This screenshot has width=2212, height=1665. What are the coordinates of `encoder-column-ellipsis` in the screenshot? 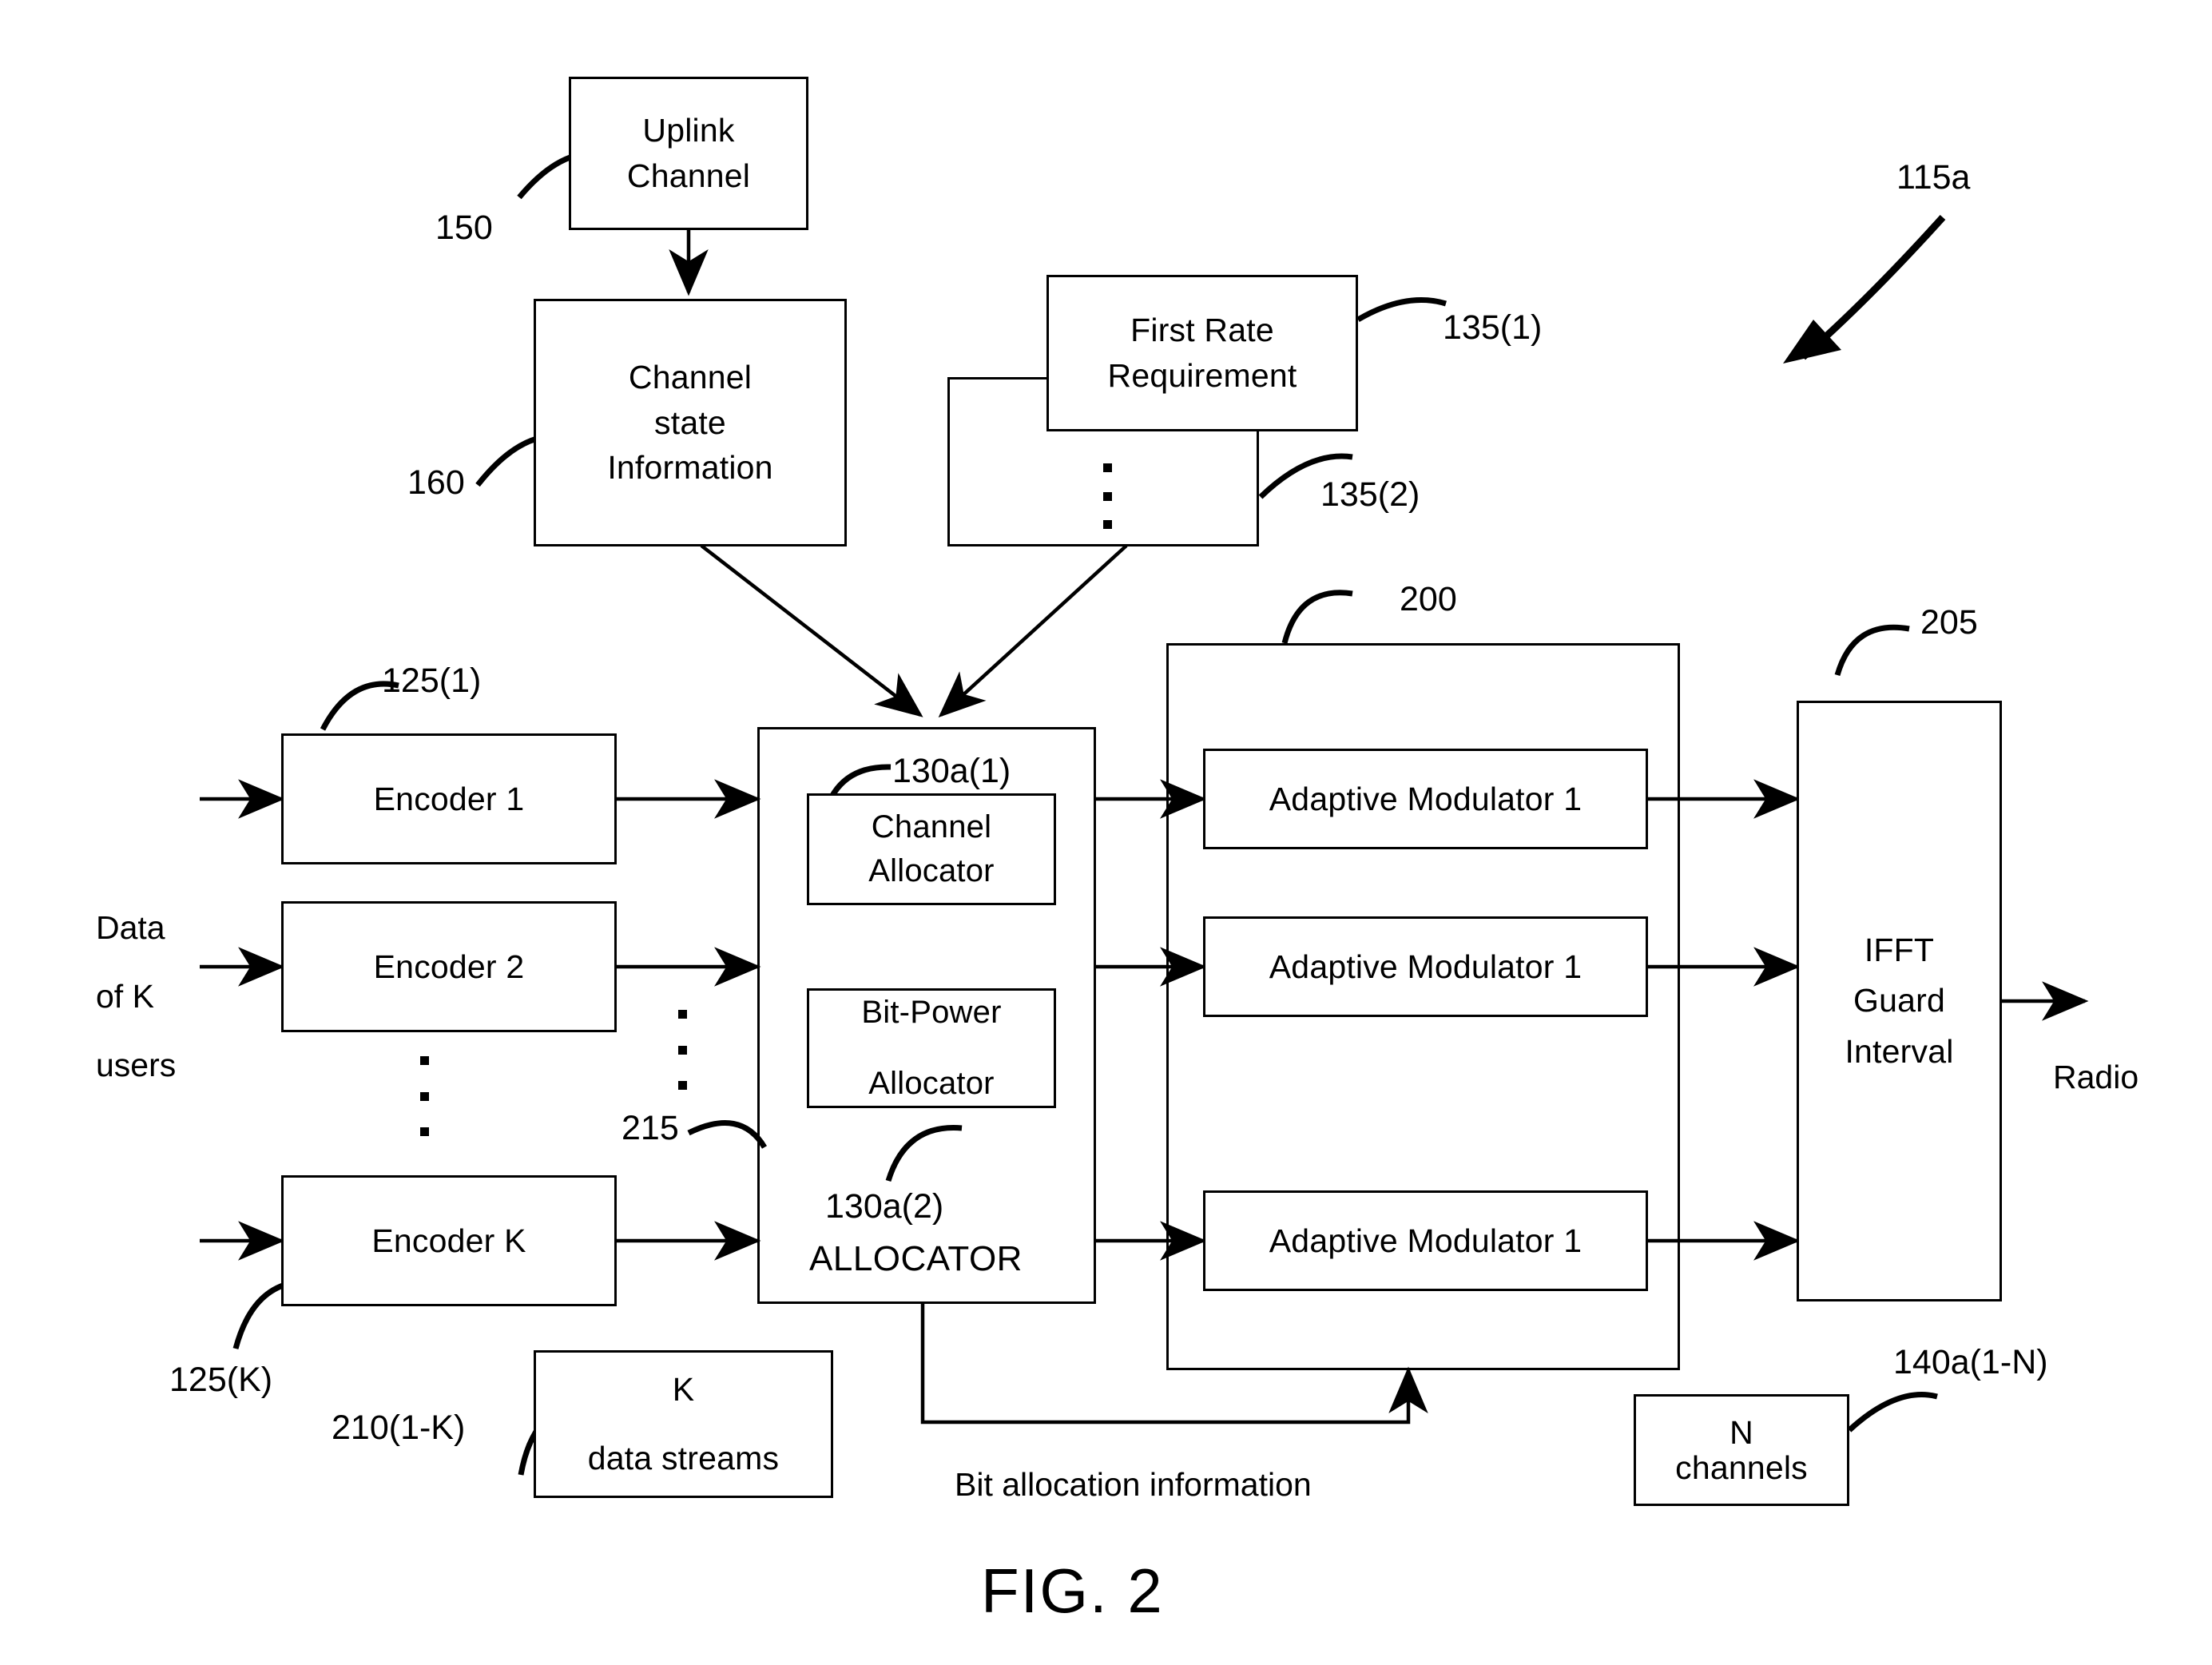 It's located at (424, 1096).